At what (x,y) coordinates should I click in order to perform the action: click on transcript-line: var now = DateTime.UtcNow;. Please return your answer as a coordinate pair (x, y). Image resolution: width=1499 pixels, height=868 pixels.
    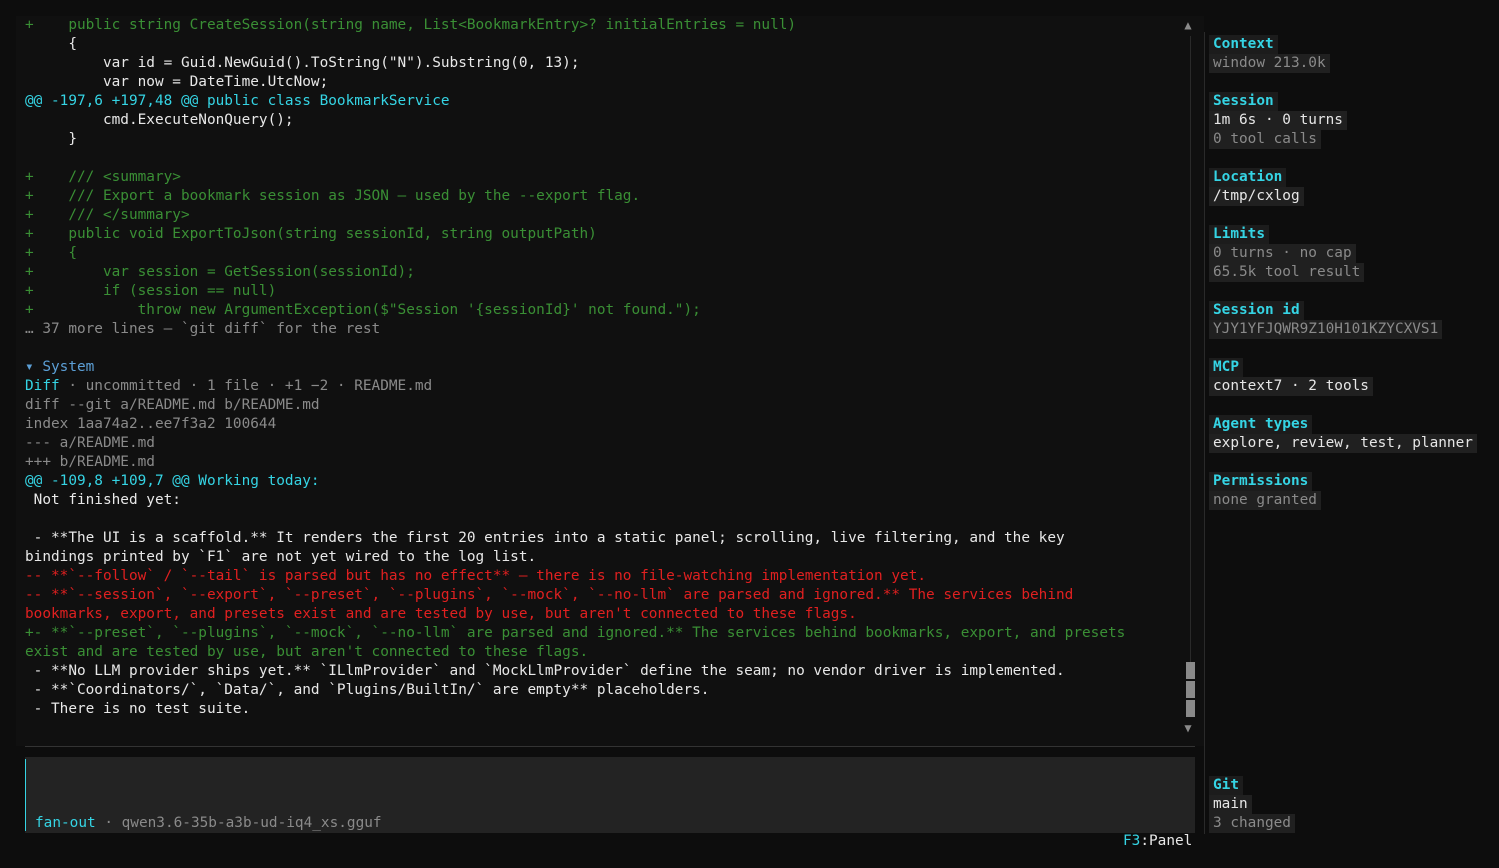
    Looking at the image, I should click on (177, 82).